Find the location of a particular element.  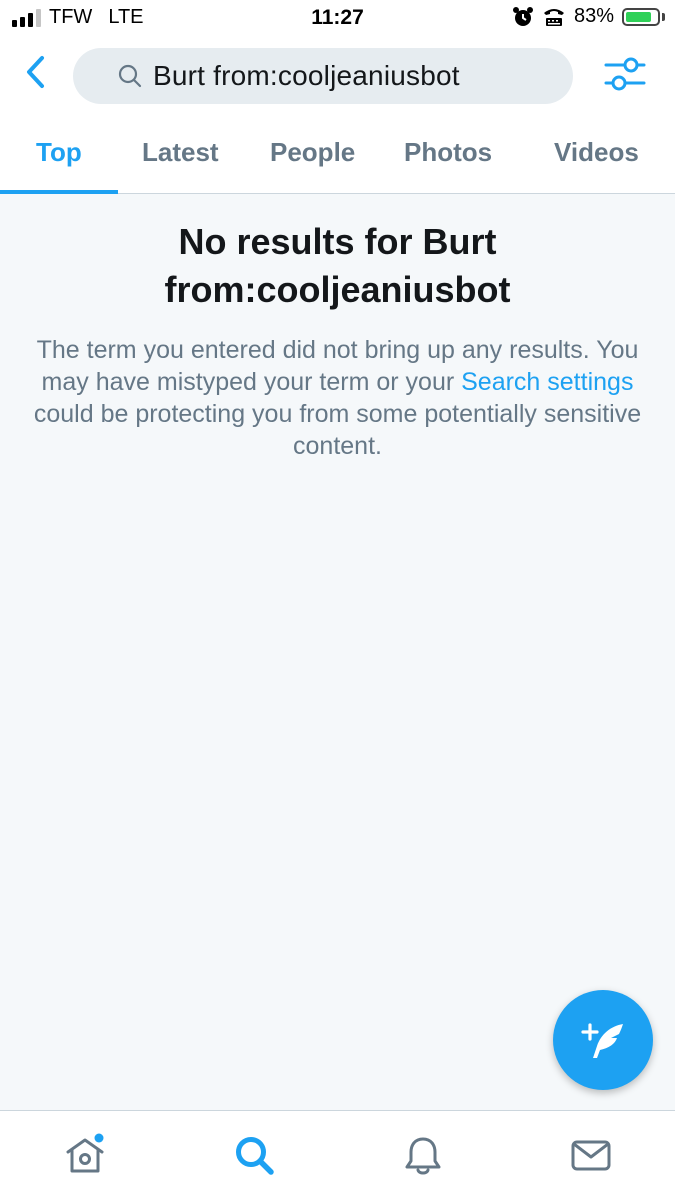

tty-icon is located at coordinates (553, 17).